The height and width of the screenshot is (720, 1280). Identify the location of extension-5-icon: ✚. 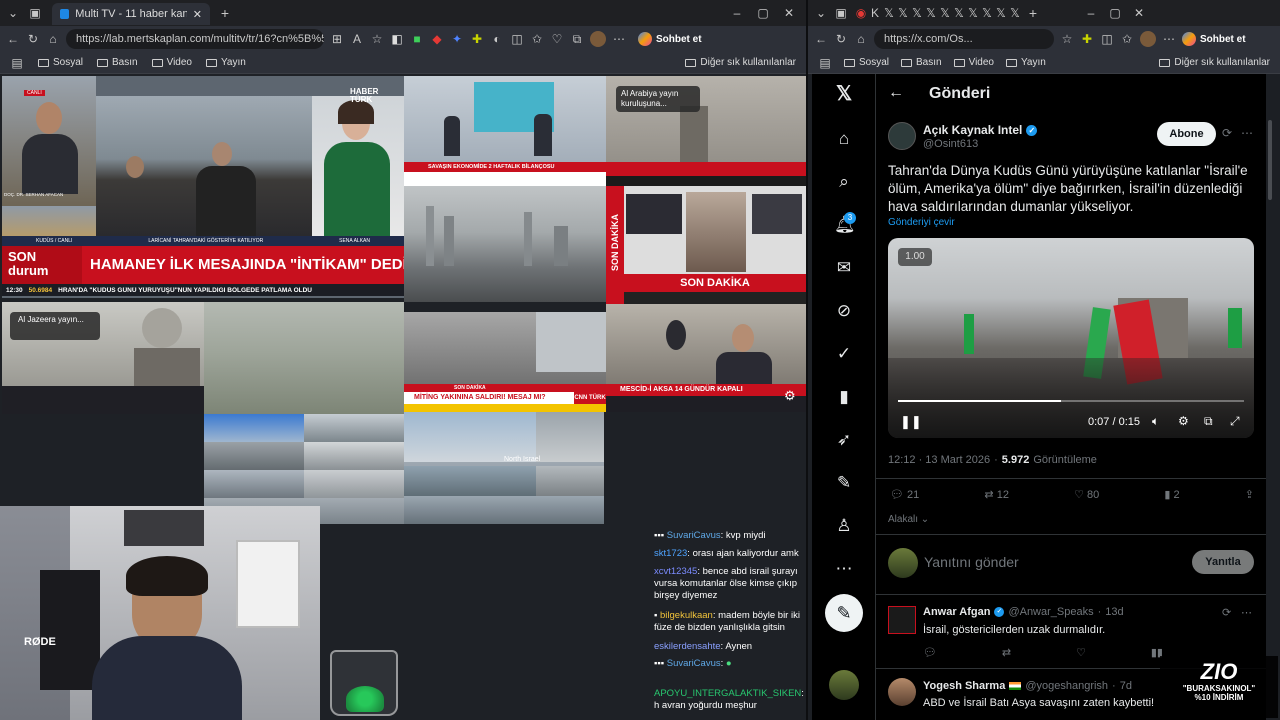
(477, 39).